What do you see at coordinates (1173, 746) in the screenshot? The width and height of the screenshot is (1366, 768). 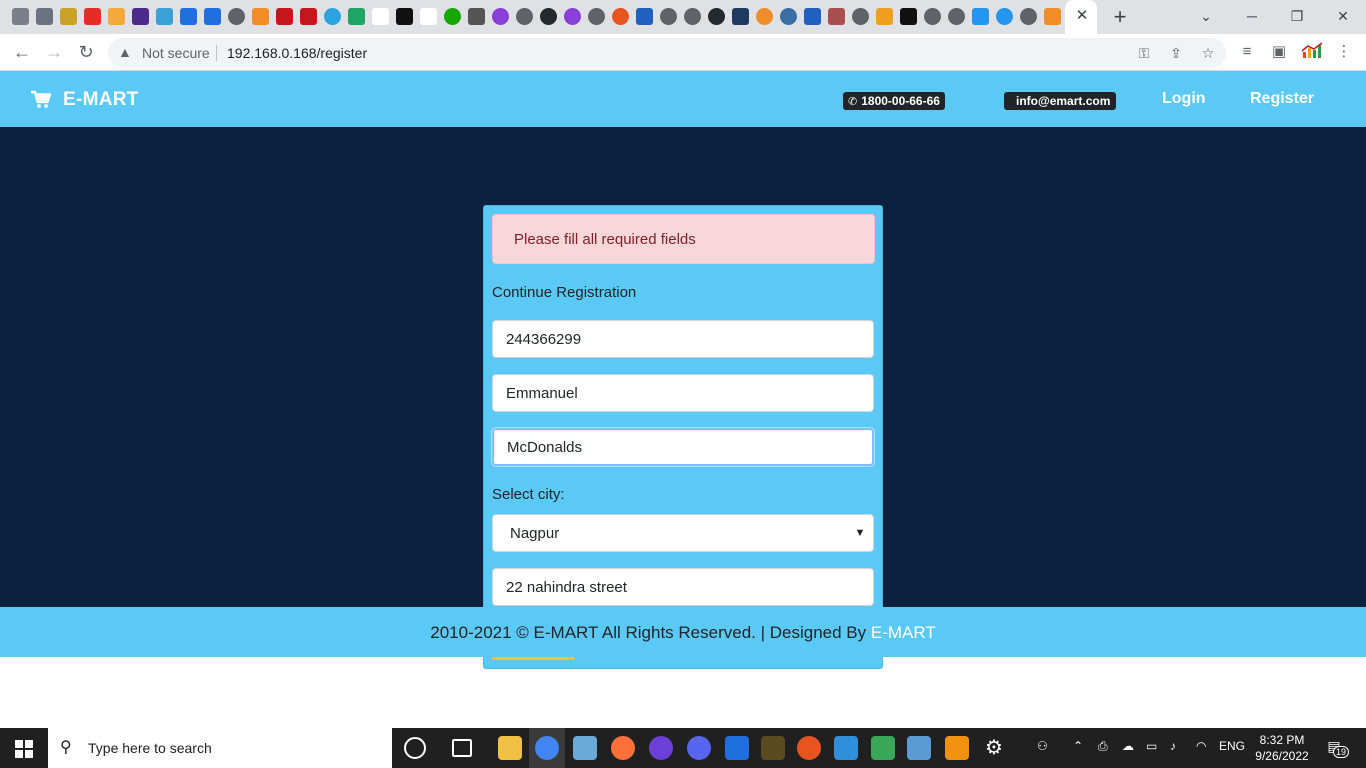 I see `volume-icon: ♪` at bounding box center [1173, 746].